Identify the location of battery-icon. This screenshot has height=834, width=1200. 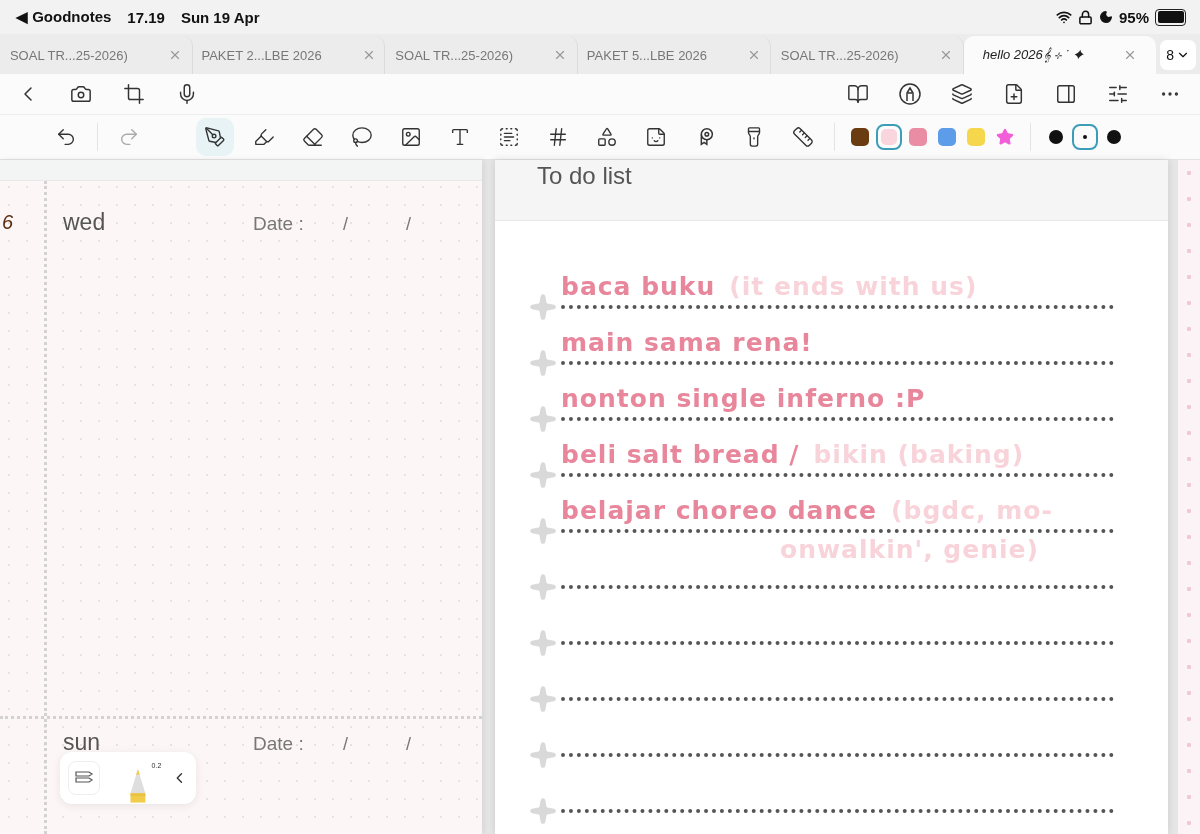
(1170, 17).